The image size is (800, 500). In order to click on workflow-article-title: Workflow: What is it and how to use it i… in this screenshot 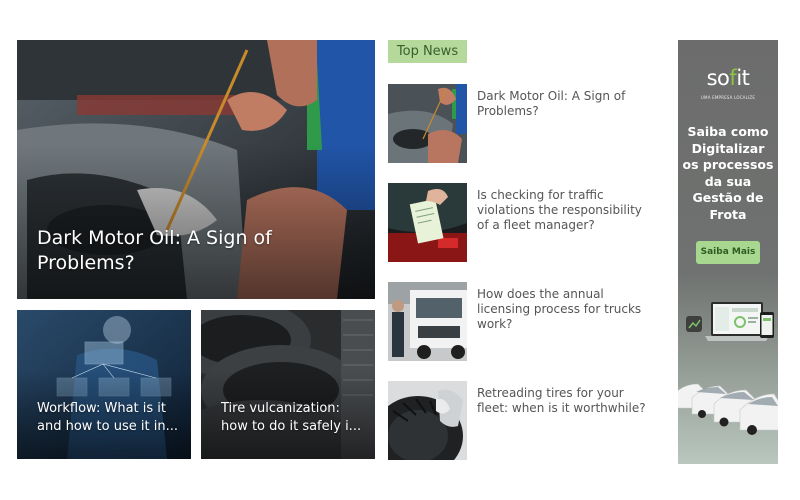, I will do `click(108, 418)`.